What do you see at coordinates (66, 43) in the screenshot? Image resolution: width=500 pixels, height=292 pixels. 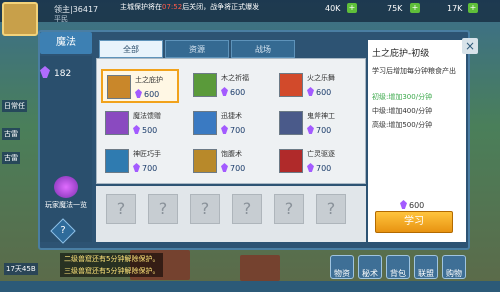 I see `window-title: 魔法` at bounding box center [66, 43].